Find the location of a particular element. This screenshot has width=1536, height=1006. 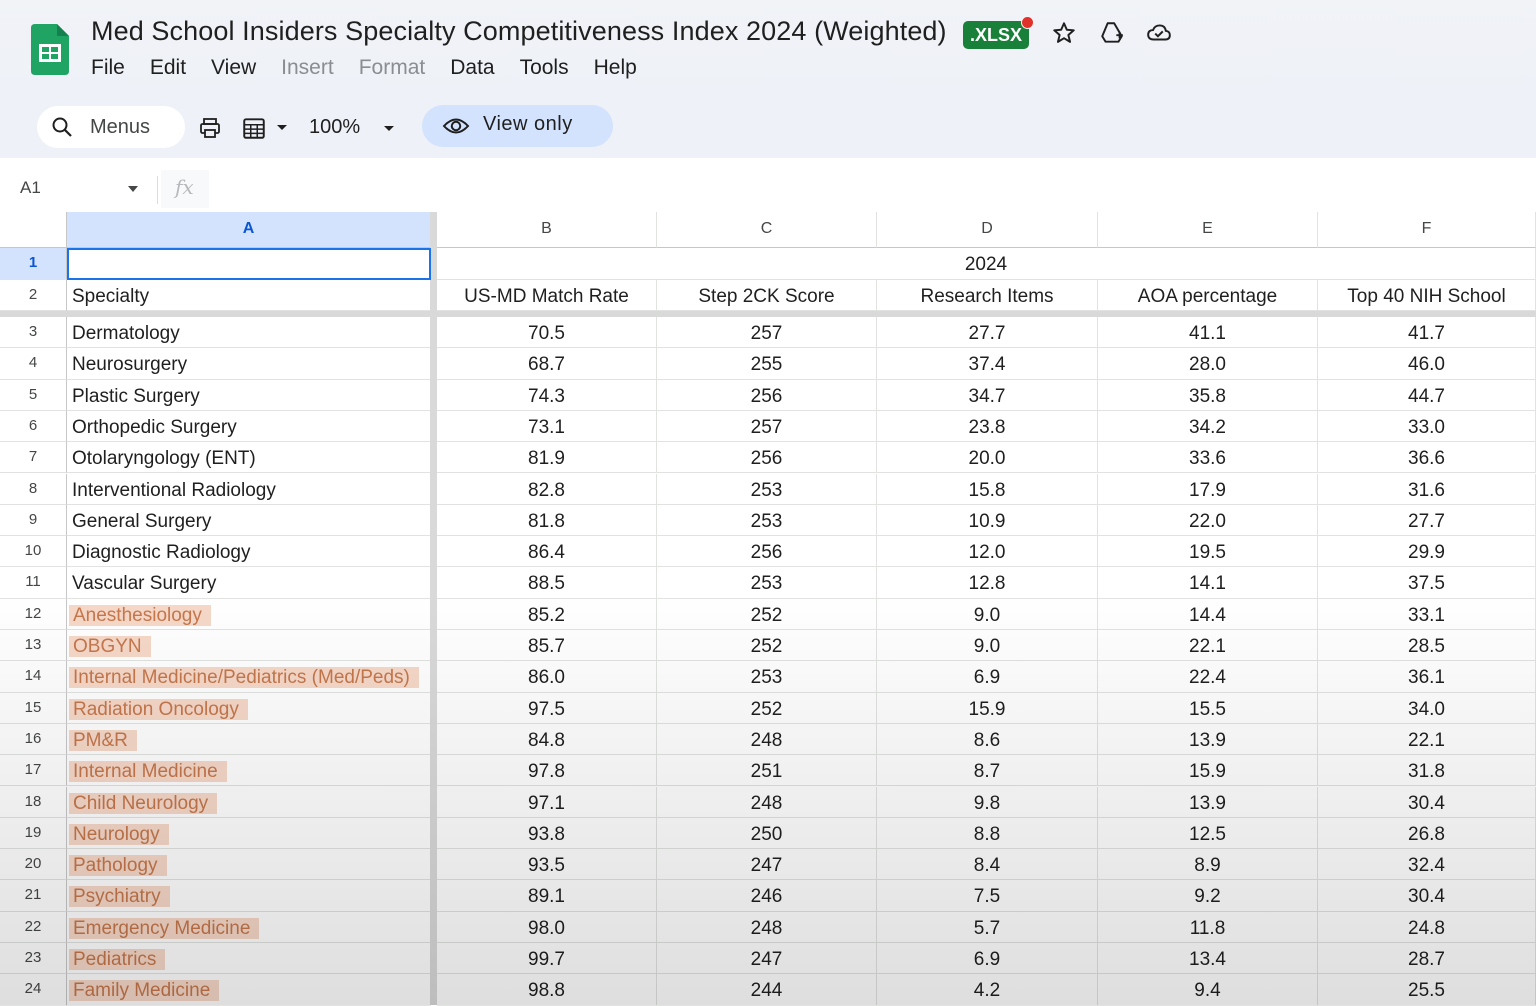

value-cell: 98.8 is located at coordinates (547, 990).